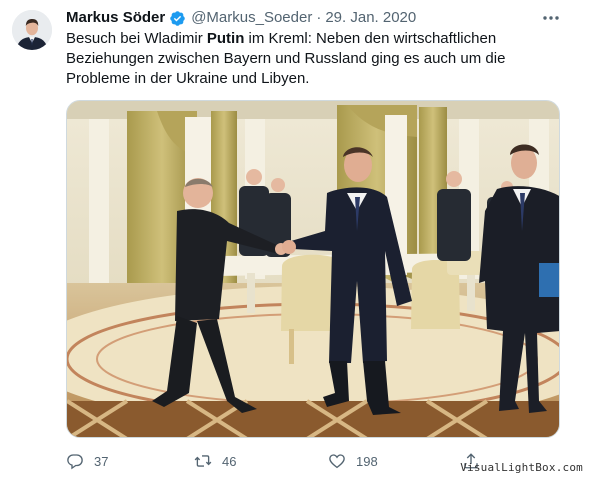 The height and width of the screenshot is (480, 589). I want to click on tweet-text-bold: Putin, so click(225, 38).